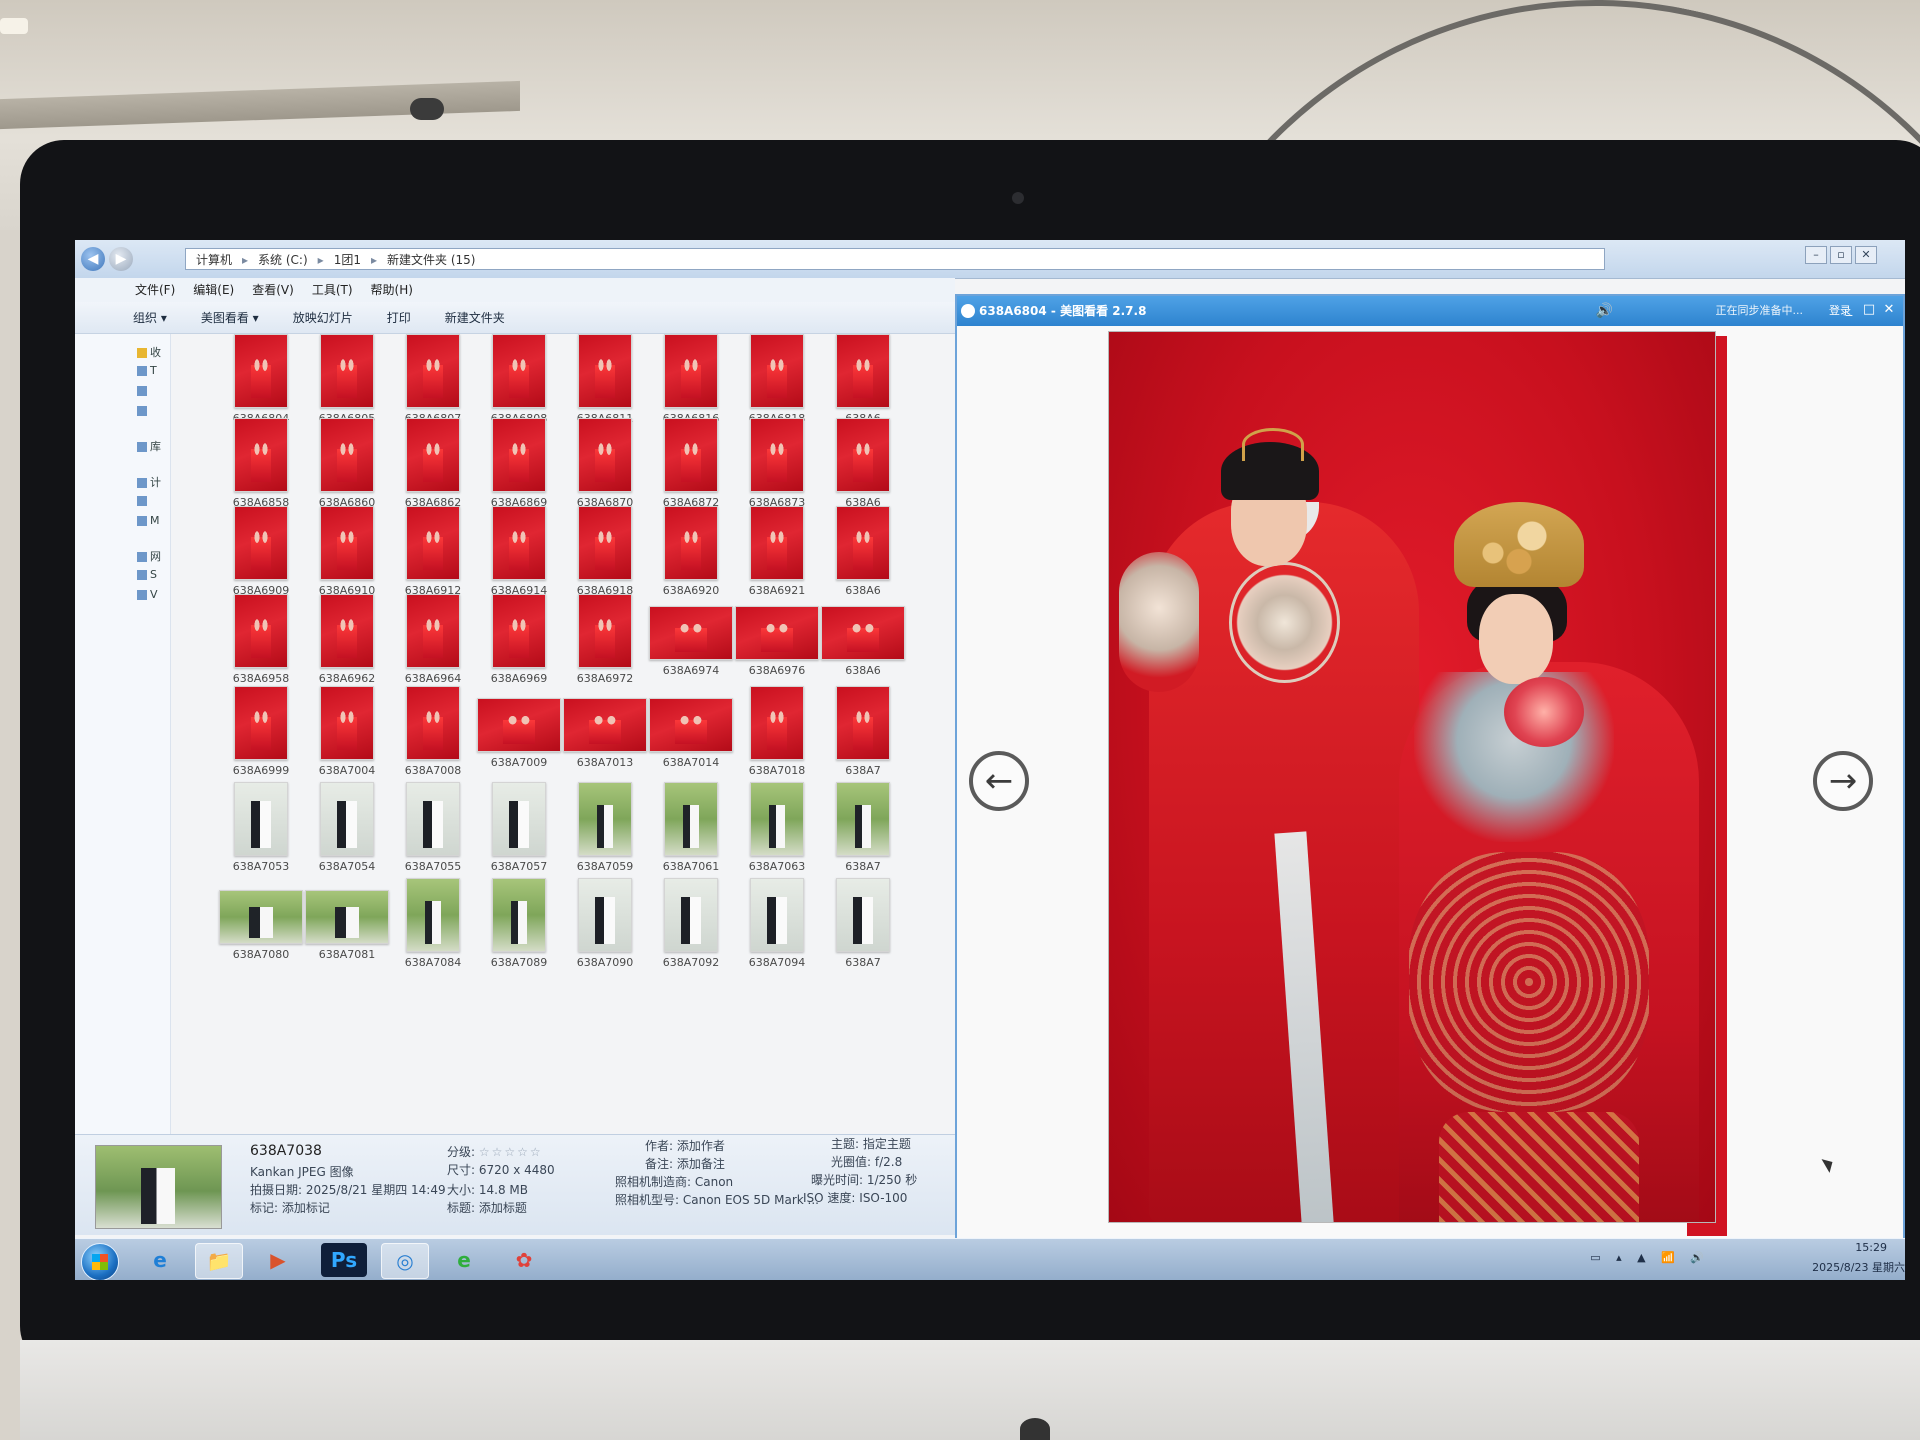 The width and height of the screenshot is (1920, 1440). I want to click on menu-help: 帮助(H), so click(392, 290).